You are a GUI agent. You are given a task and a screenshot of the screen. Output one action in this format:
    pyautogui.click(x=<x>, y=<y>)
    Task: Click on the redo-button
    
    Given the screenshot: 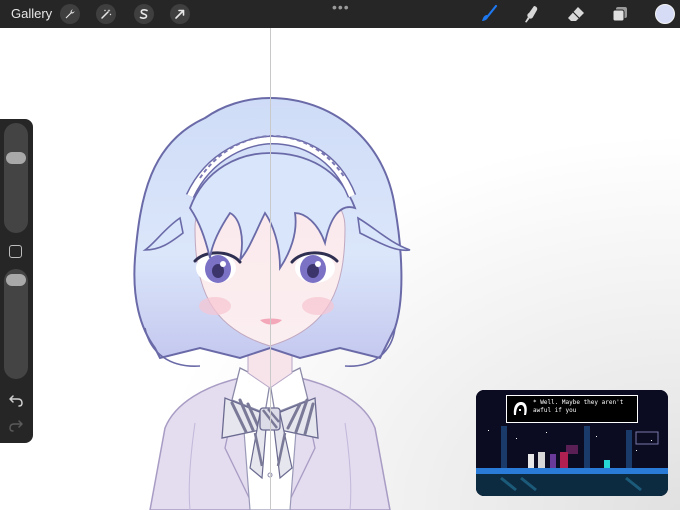 What is the action you would take?
    pyautogui.click(x=16, y=426)
    